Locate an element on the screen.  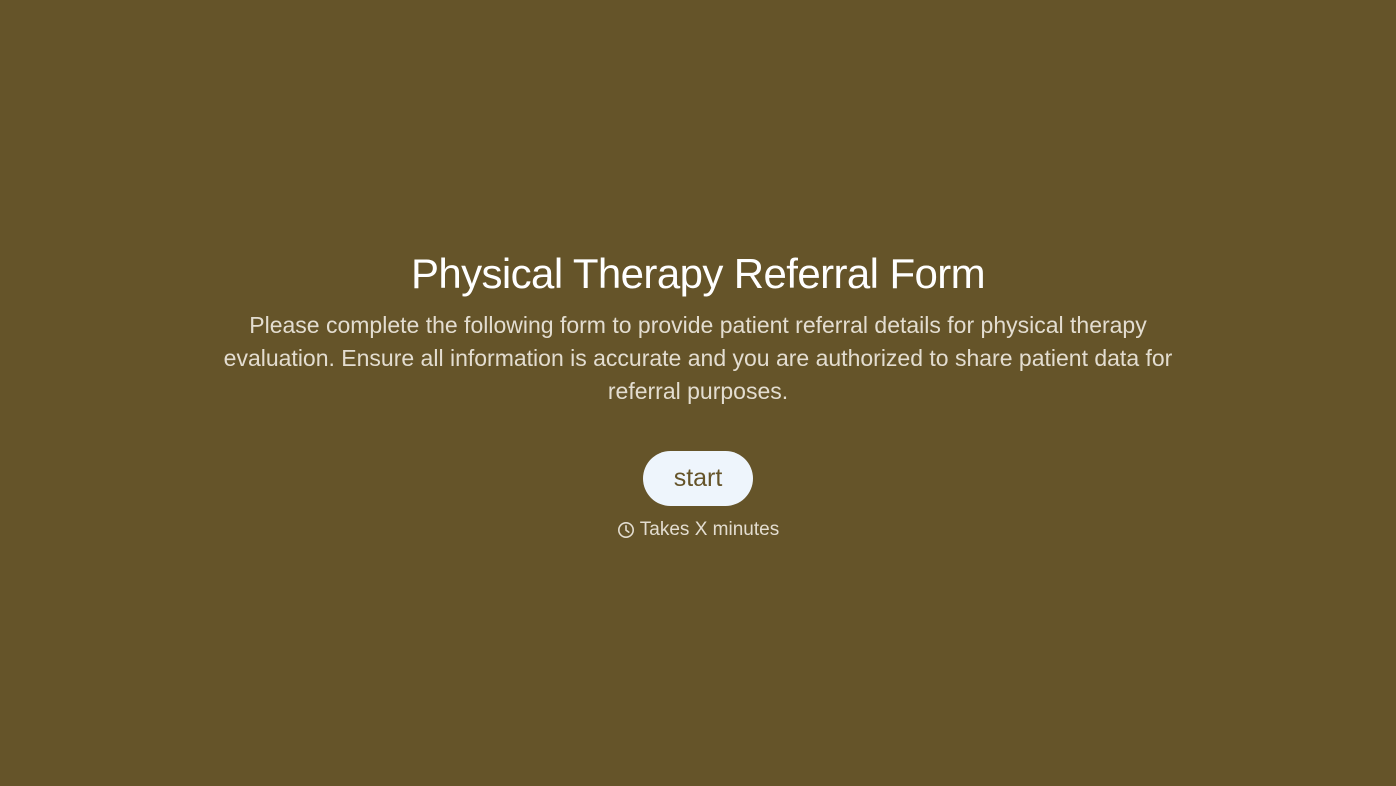
duration-text: Takes X minutes is located at coordinates (709, 529).